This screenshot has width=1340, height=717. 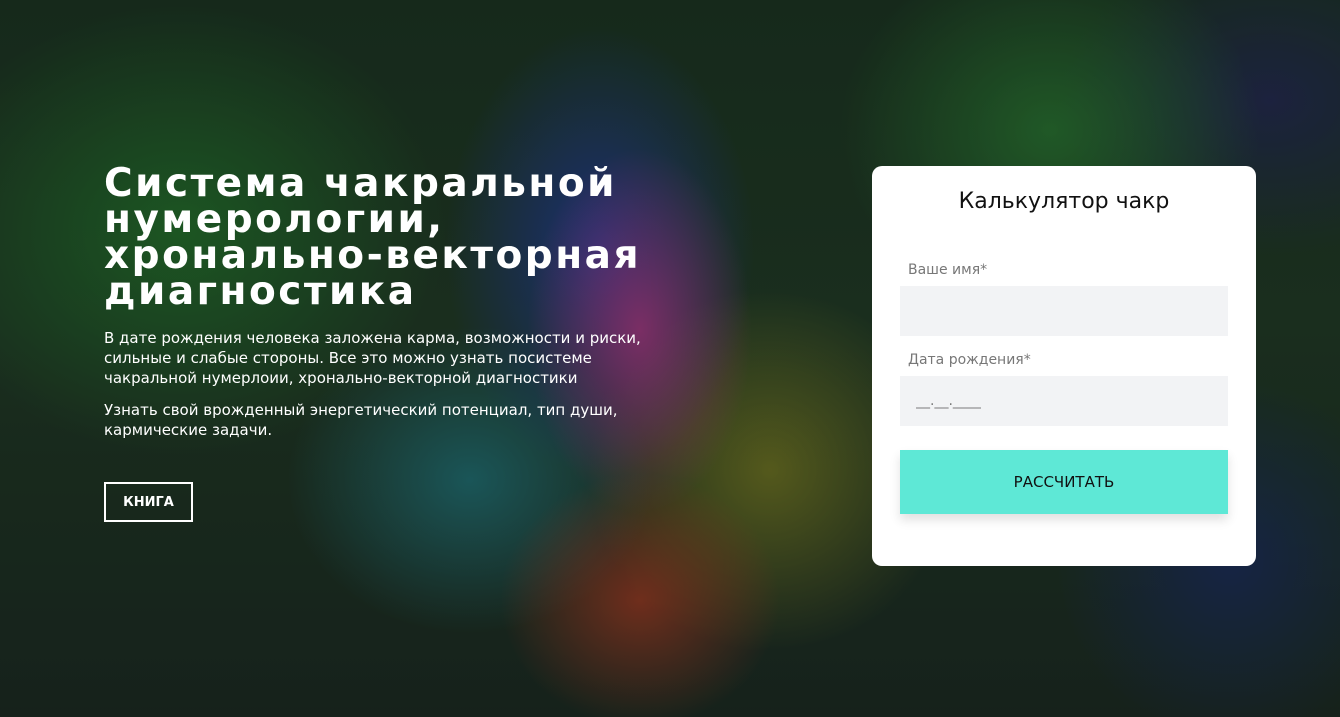 What do you see at coordinates (260, 291) in the screenshot?
I see `page-title-line: диагностика` at bounding box center [260, 291].